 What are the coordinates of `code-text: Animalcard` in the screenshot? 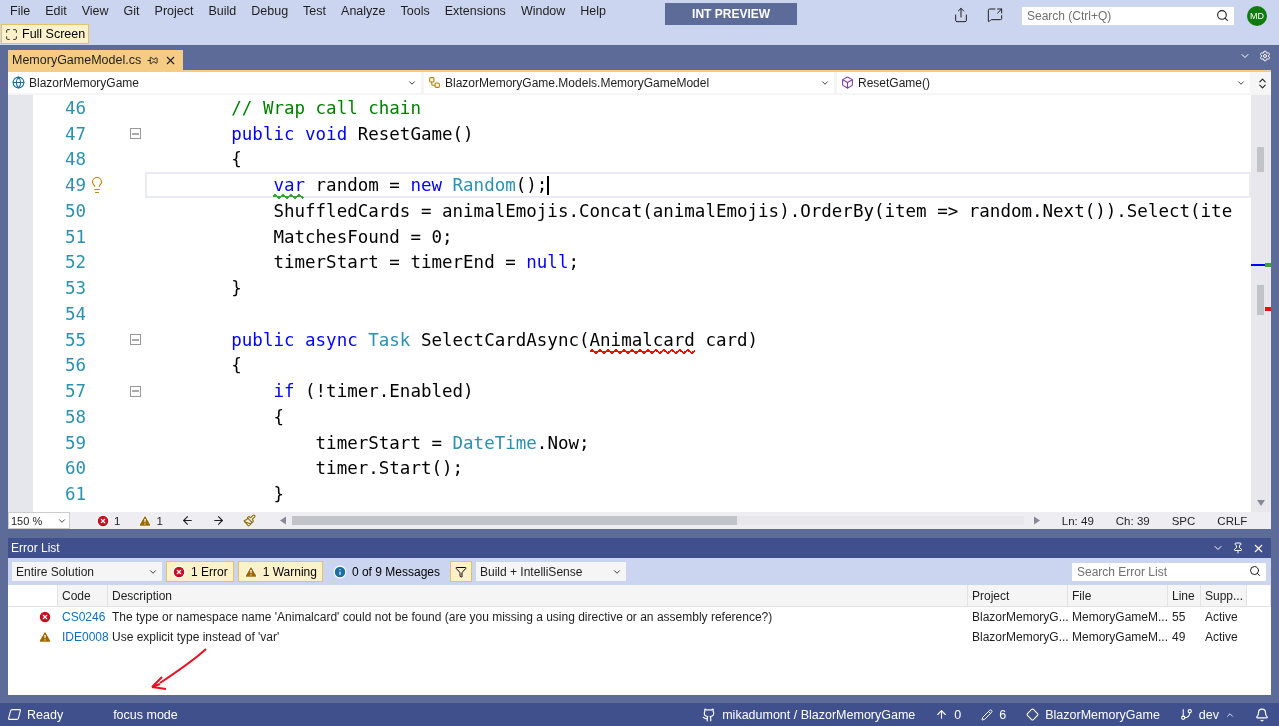 It's located at (642, 339).